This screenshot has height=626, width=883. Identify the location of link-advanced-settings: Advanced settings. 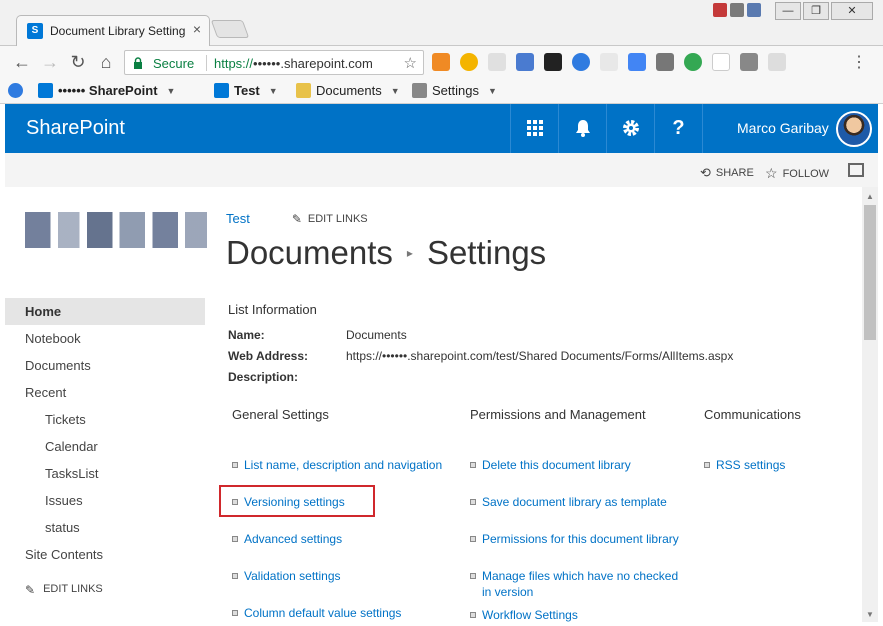
(287, 539).